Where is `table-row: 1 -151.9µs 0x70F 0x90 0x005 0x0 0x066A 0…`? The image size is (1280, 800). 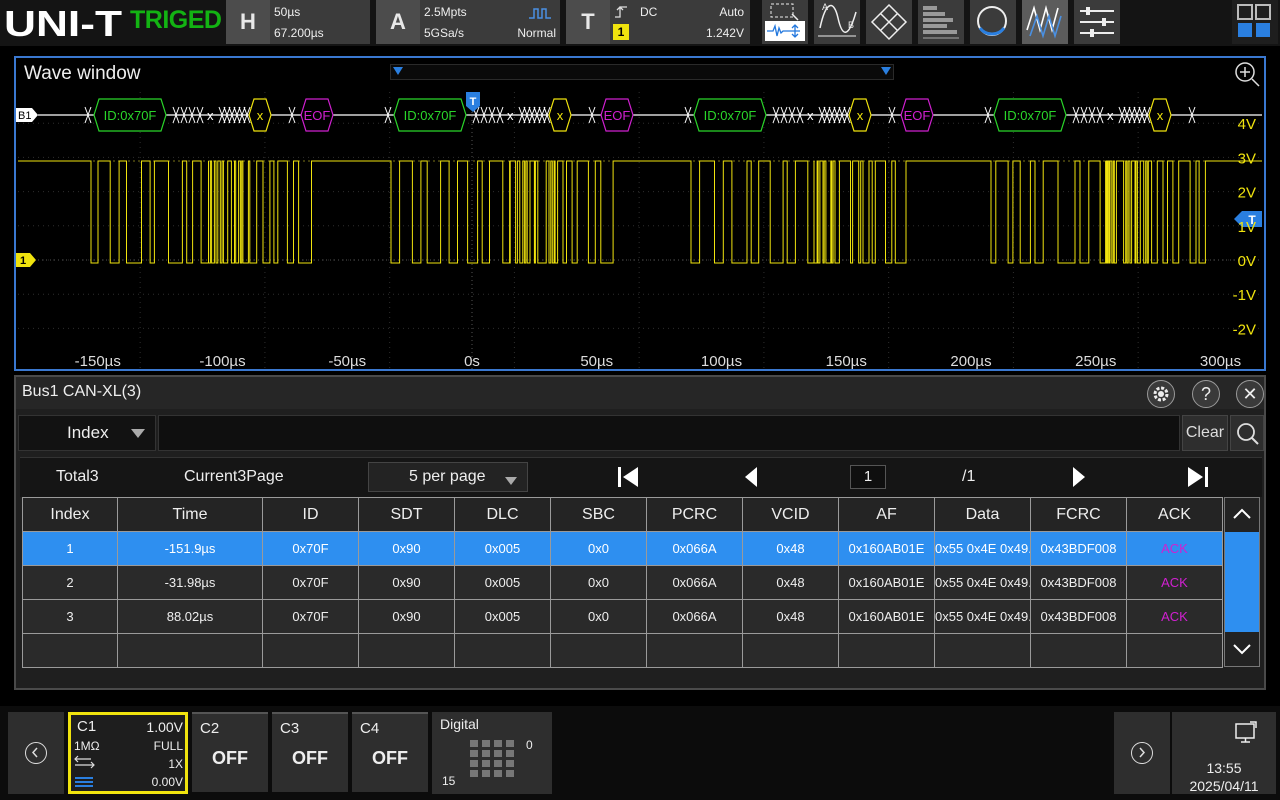
table-row: 1 -151.9µs 0x70F 0x90 0x005 0x0 0x066A 0… is located at coordinates (622, 548).